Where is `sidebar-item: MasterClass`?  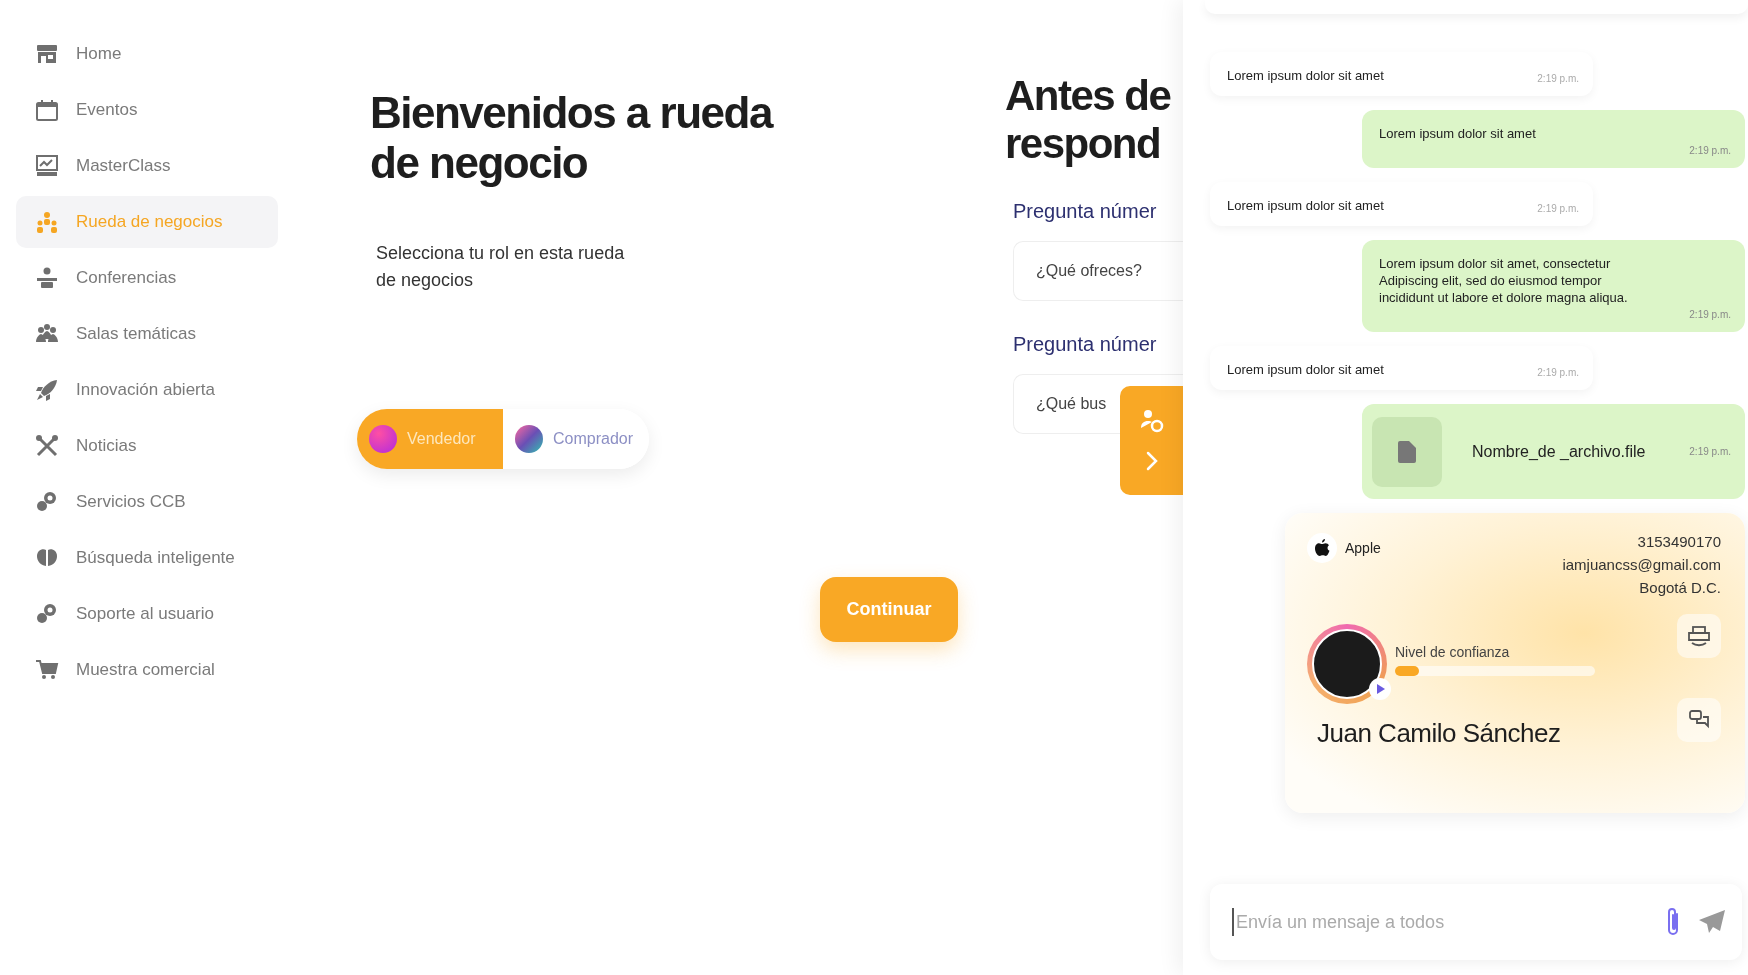
sidebar-item: MasterClass is located at coordinates (147, 166).